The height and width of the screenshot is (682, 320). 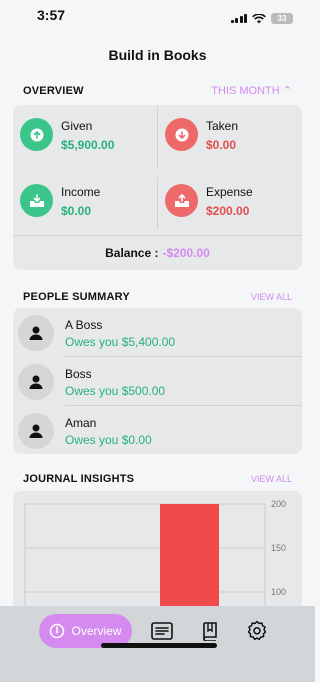 I want to click on cellular-signal-icon, so click(x=238, y=18).